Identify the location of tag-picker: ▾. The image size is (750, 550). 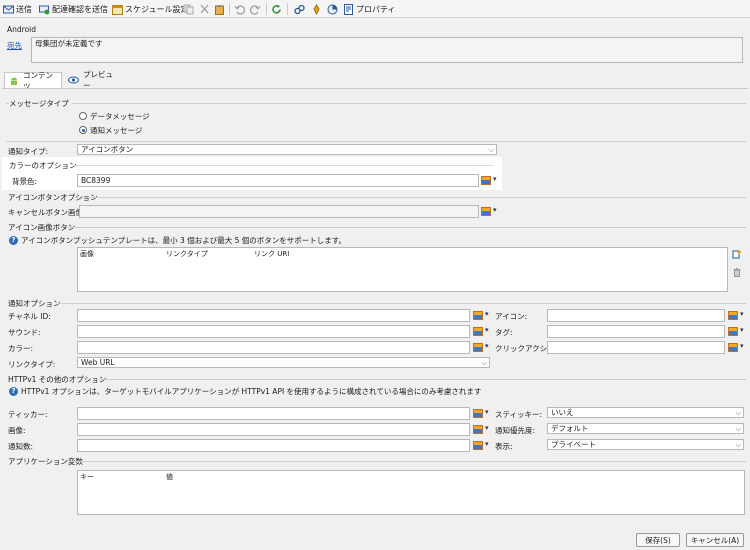
(738, 332).